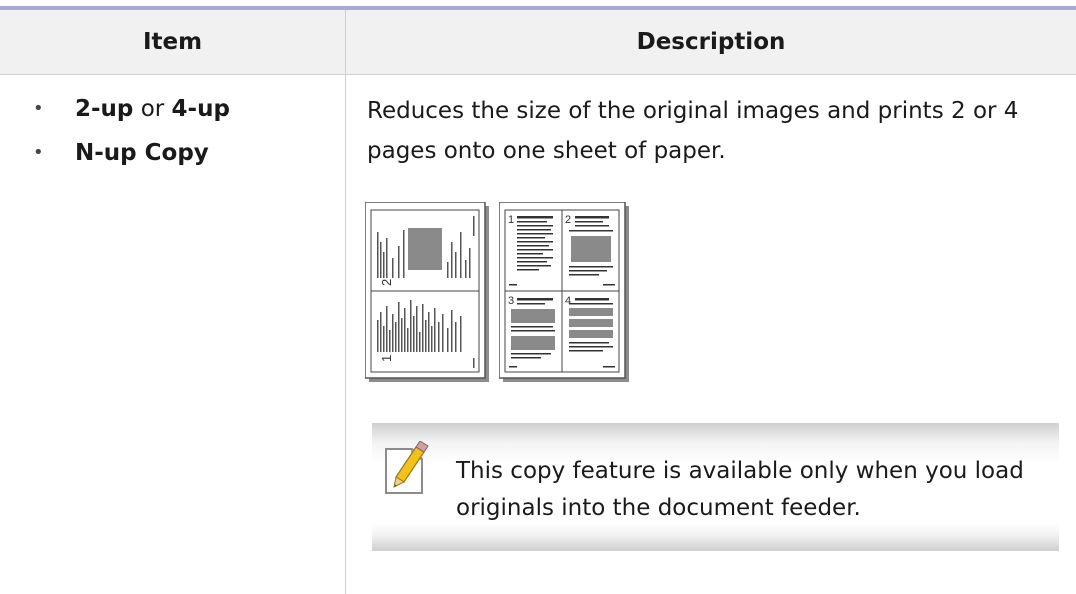  Describe the element at coordinates (152, 109) in the screenshot. I see `item-connector: or` at that location.